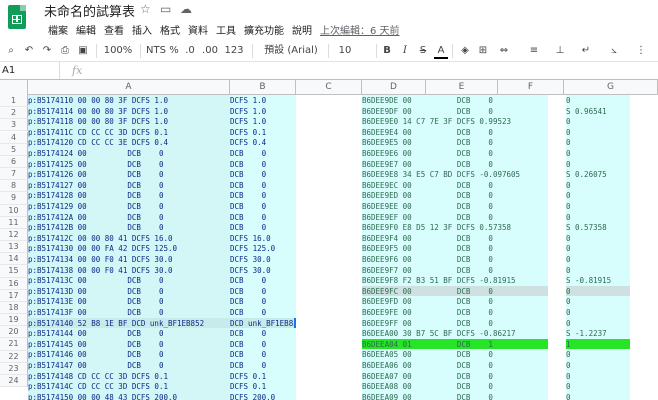  I want to click on cell-d: B6DEE9F7 00 DCB 0, so click(455, 270).